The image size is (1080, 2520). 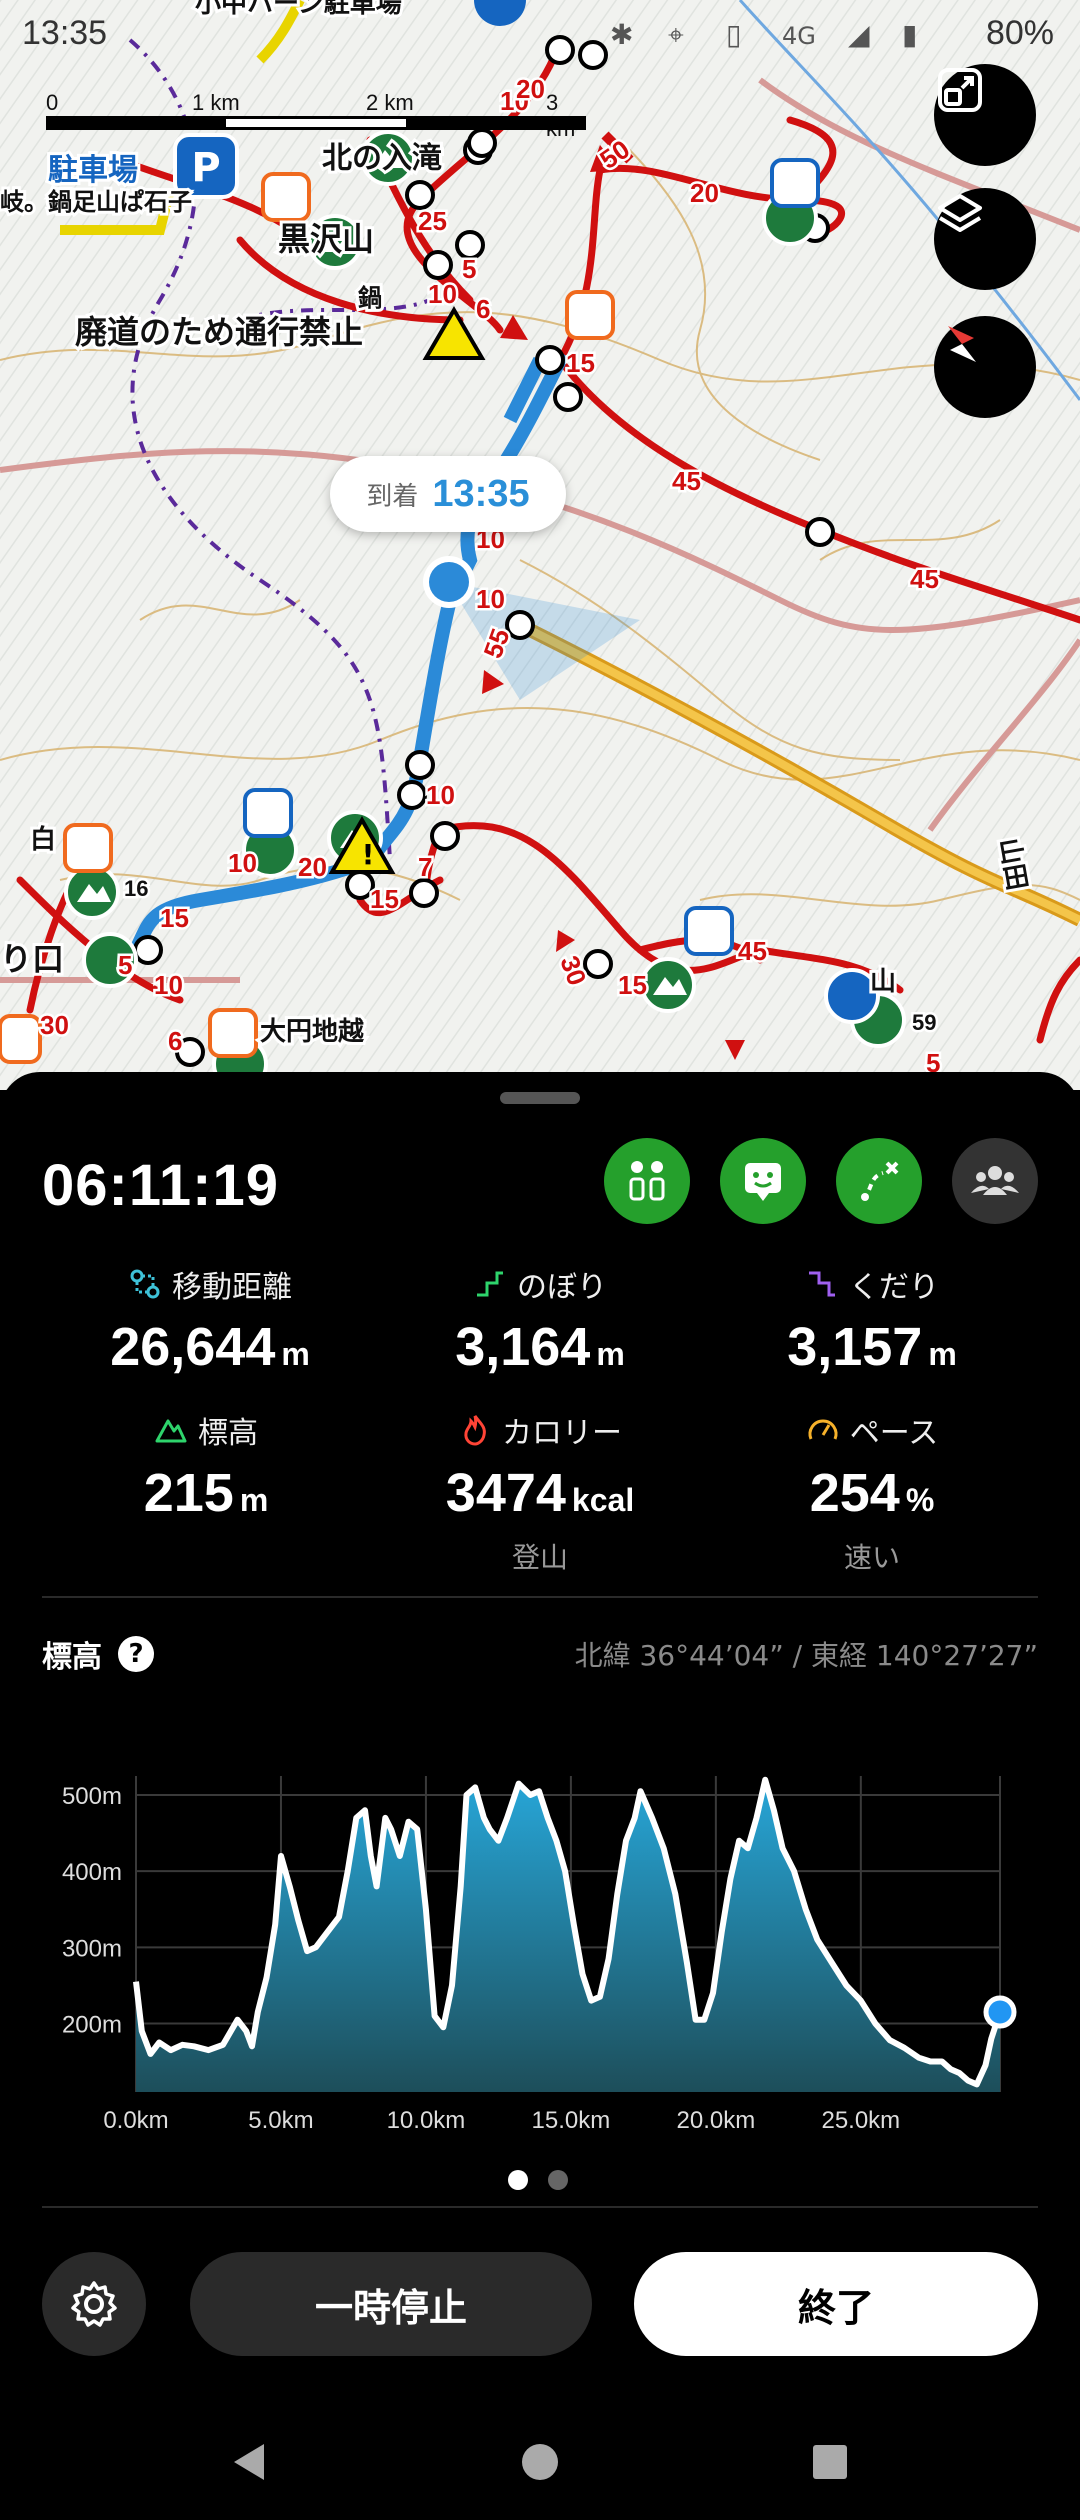 What do you see at coordinates (836, 2304) in the screenshot?
I see `end-button: 終了` at bounding box center [836, 2304].